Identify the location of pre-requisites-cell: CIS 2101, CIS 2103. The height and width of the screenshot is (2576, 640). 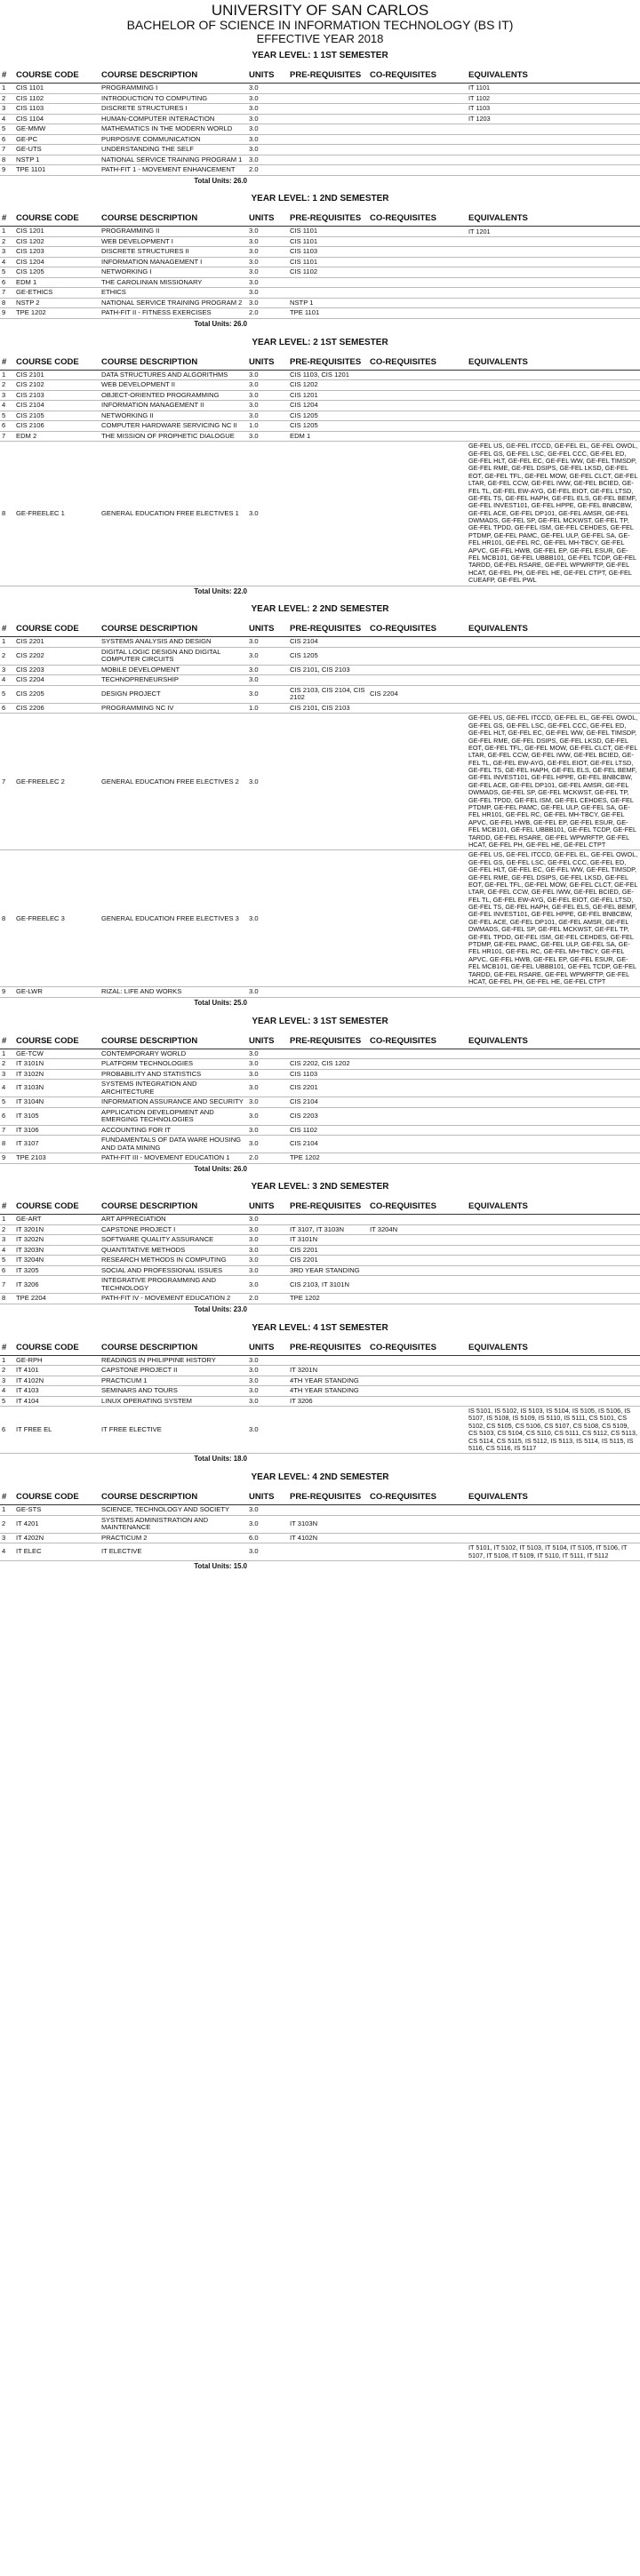
(328, 670).